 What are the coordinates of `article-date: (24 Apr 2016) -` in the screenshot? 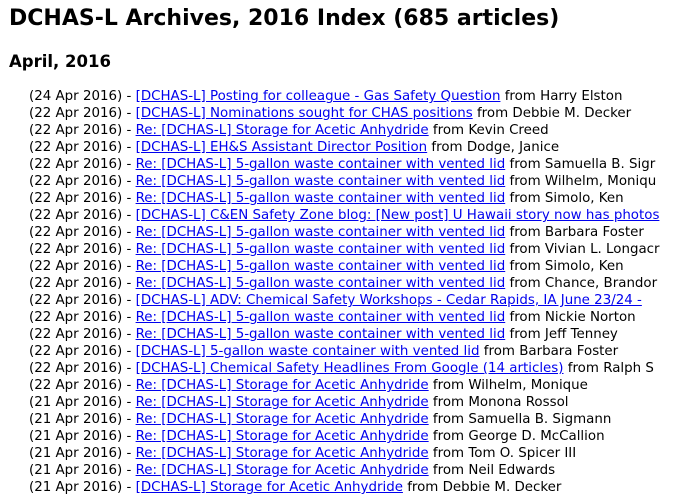 It's located at (82, 96).